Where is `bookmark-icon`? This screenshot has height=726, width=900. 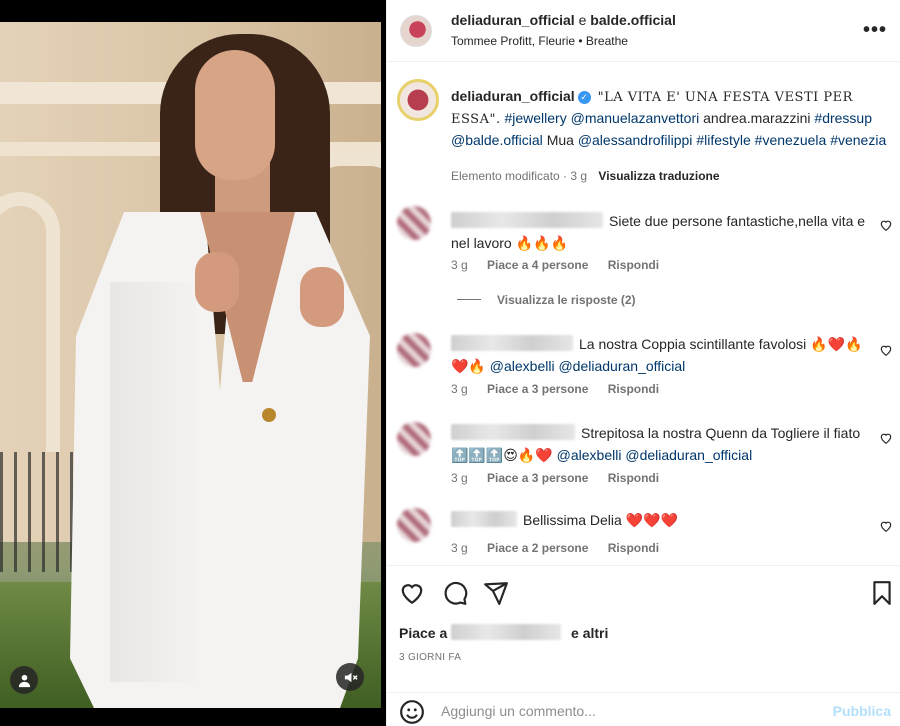
bookmark-icon is located at coordinates (882, 593).